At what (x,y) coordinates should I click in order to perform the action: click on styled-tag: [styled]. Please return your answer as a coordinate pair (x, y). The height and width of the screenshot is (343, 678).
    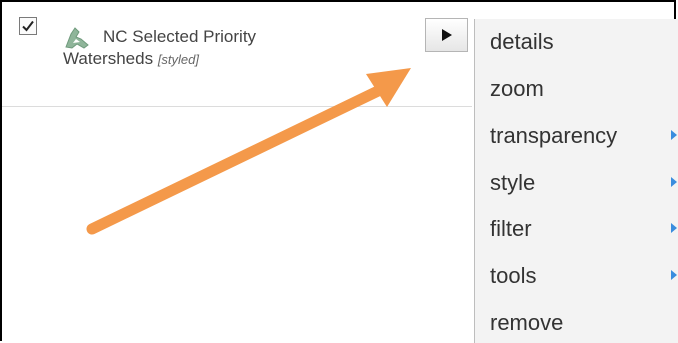
    Looking at the image, I should click on (178, 59).